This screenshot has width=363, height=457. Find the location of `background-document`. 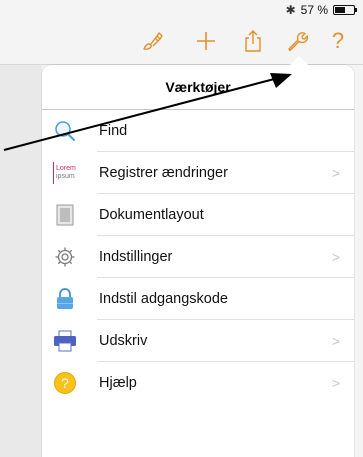

background-document is located at coordinates (21, 261).